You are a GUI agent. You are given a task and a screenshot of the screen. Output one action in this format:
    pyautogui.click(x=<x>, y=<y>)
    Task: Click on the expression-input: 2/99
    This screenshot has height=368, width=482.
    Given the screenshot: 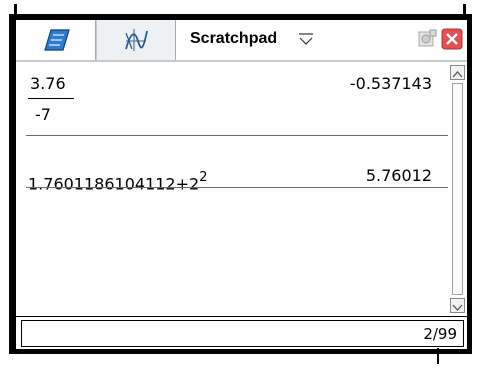 What is the action you would take?
    pyautogui.click(x=242, y=333)
    